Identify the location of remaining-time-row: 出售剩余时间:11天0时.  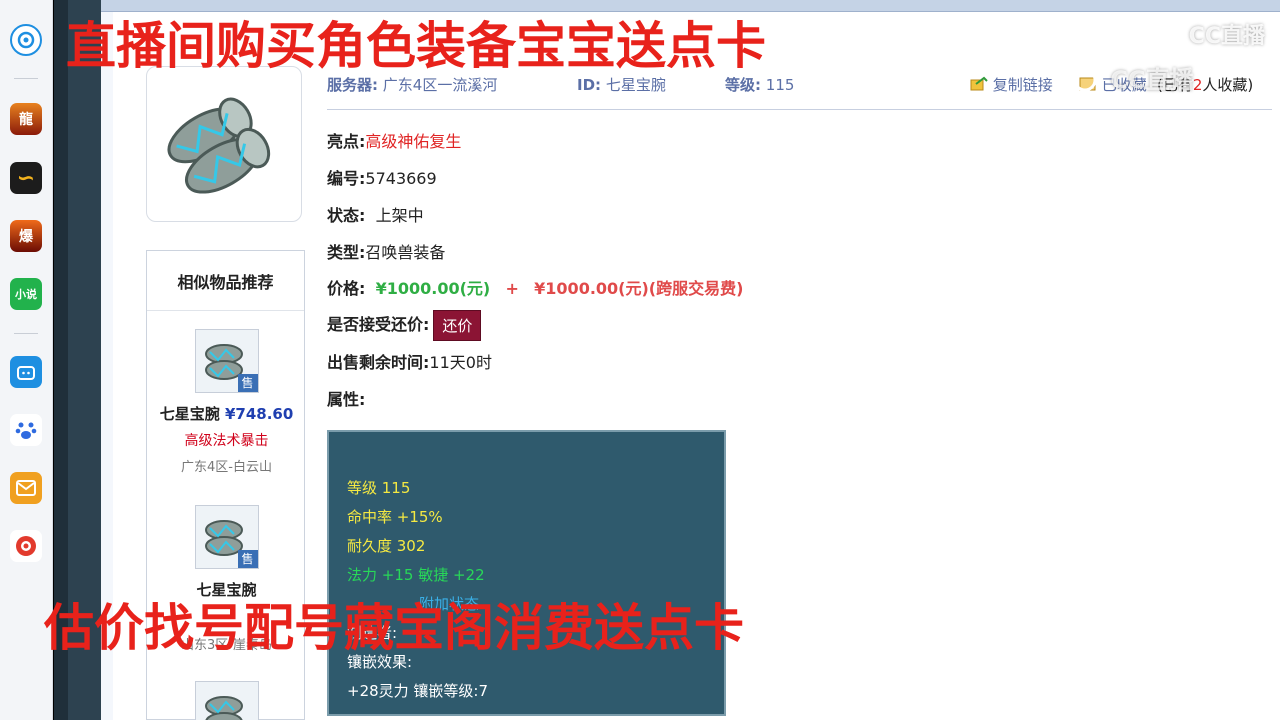
(409, 362).